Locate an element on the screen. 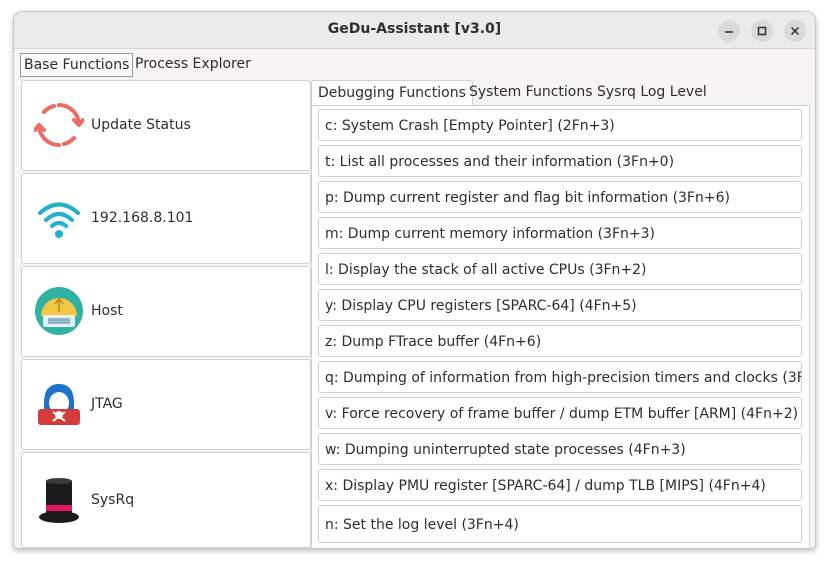 The width and height of the screenshot is (828, 566). sidebar-item-host: Host is located at coordinates (166, 311).